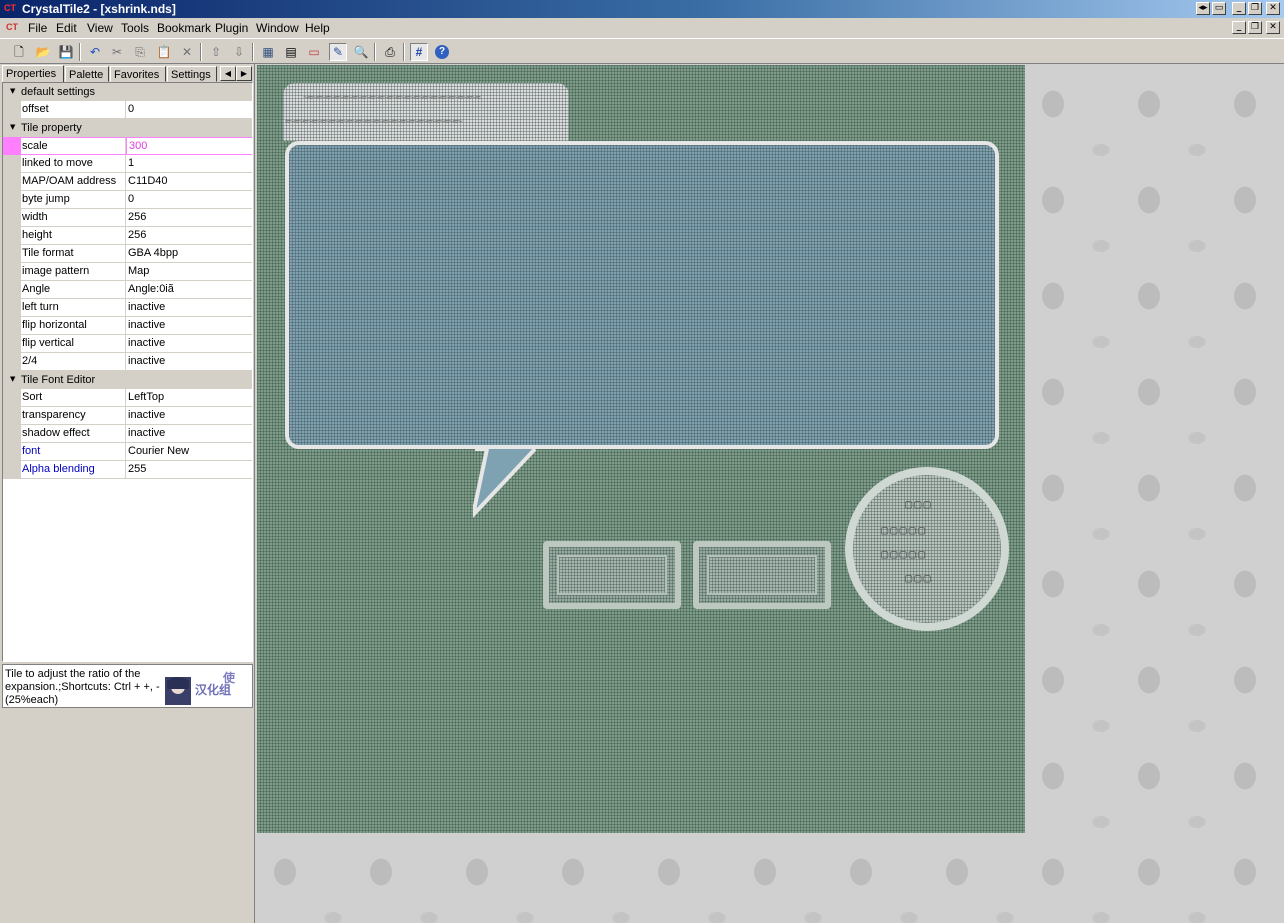 This screenshot has width=1284, height=923. What do you see at coordinates (268, 52) in the screenshot?
I see `tile-viewer-button: ▦` at bounding box center [268, 52].